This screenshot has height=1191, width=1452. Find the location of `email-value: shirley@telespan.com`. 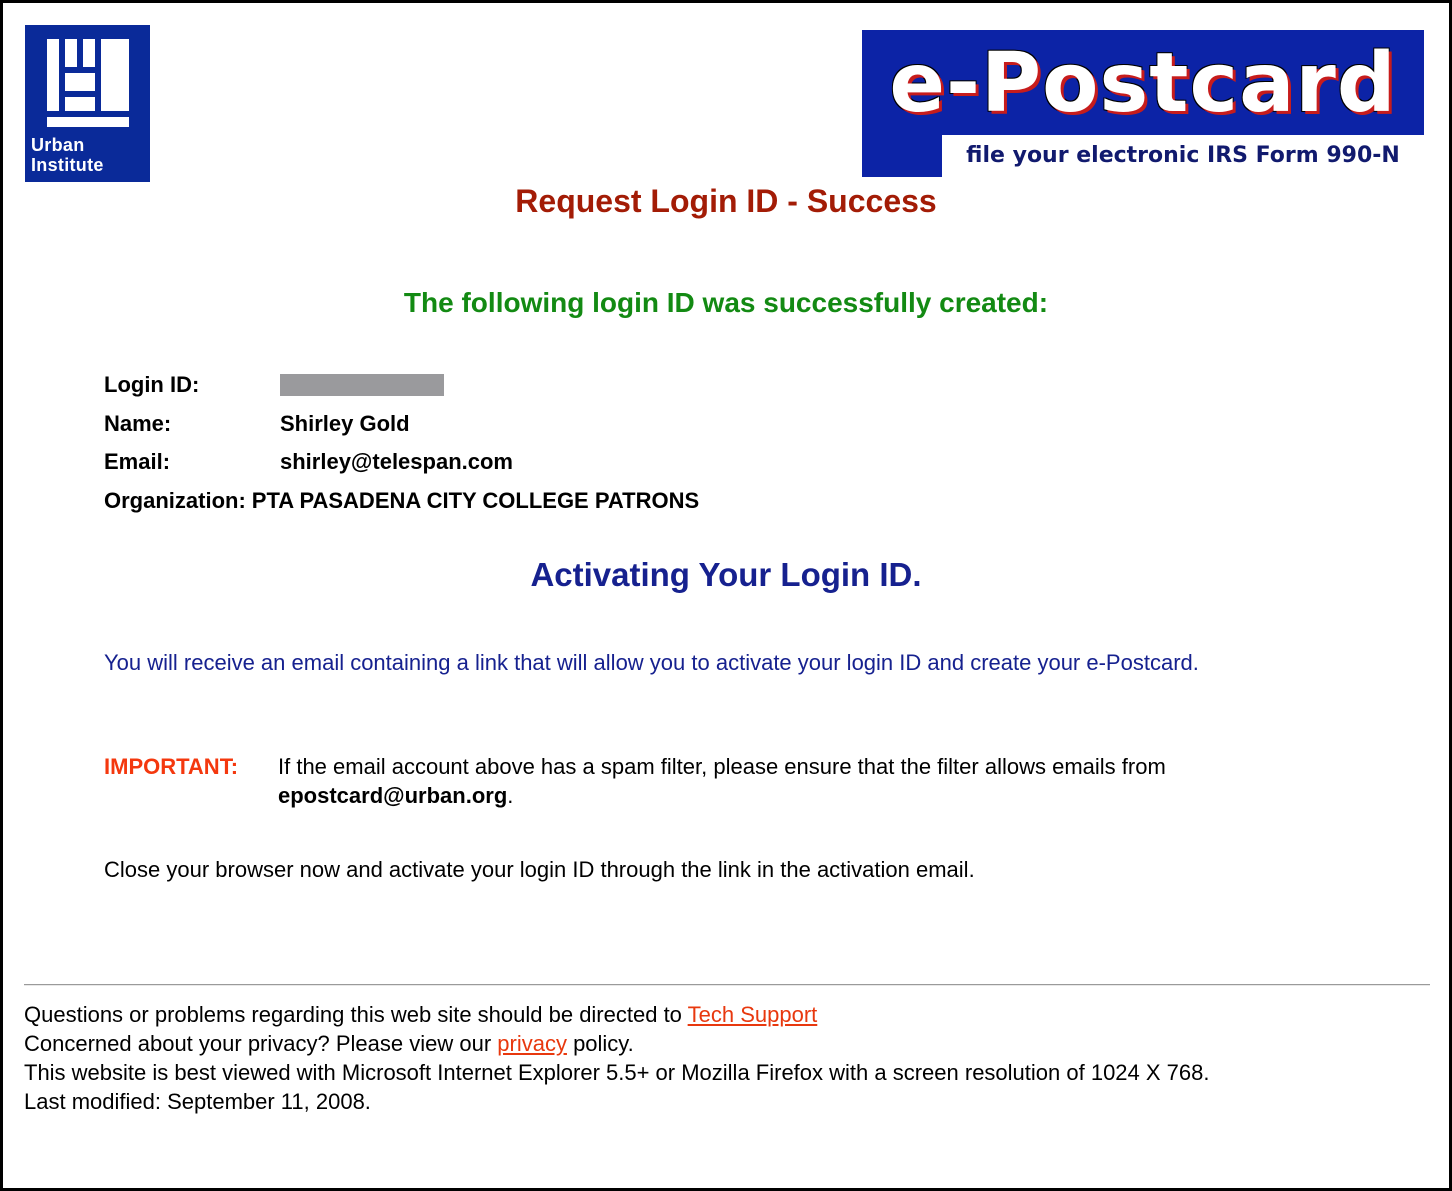

email-value: shirley@telespan.com is located at coordinates (396, 462).